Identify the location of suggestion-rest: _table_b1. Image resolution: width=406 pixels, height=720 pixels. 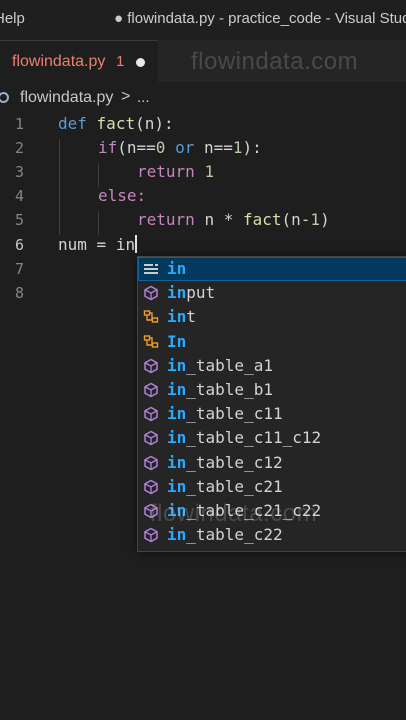
(229, 389).